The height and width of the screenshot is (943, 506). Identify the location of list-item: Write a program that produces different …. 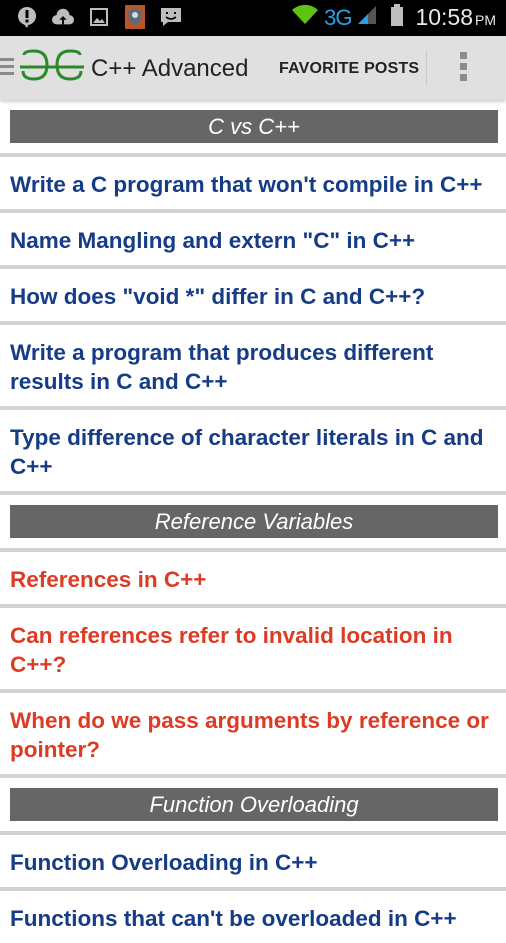
(253, 365).